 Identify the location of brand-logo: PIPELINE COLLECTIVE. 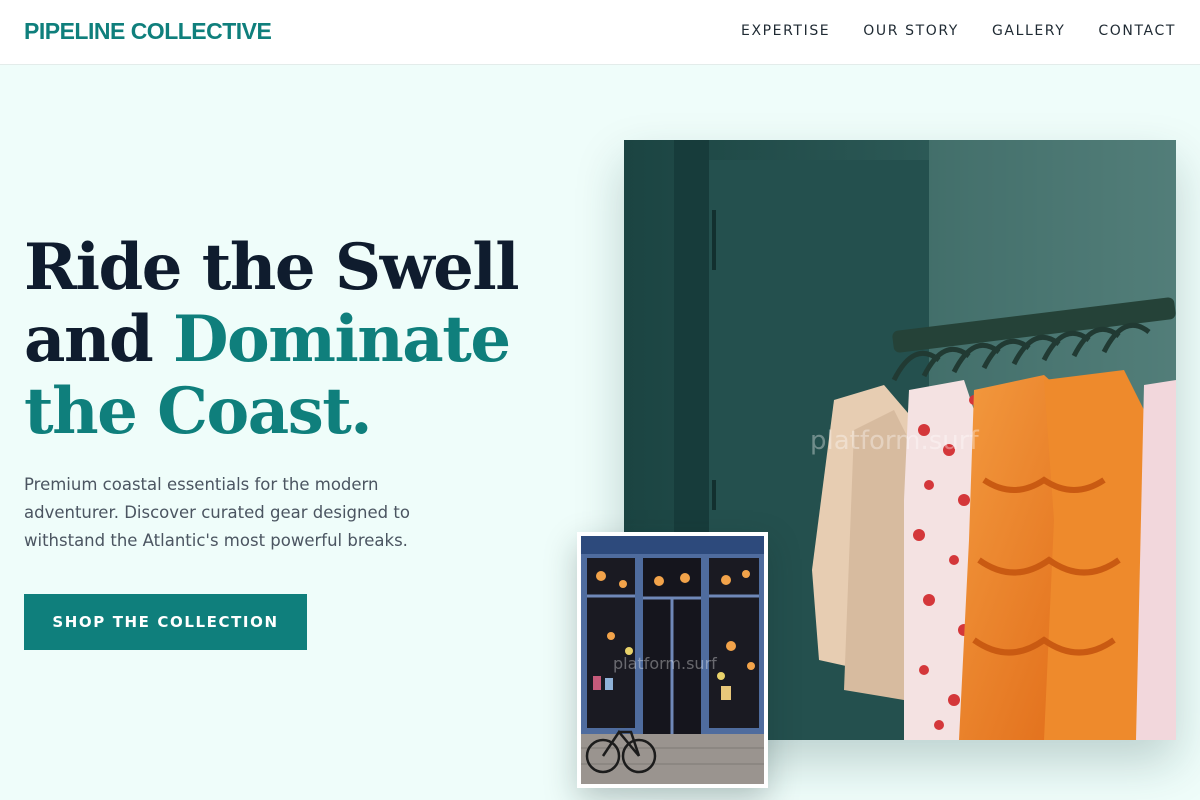
(148, 31).